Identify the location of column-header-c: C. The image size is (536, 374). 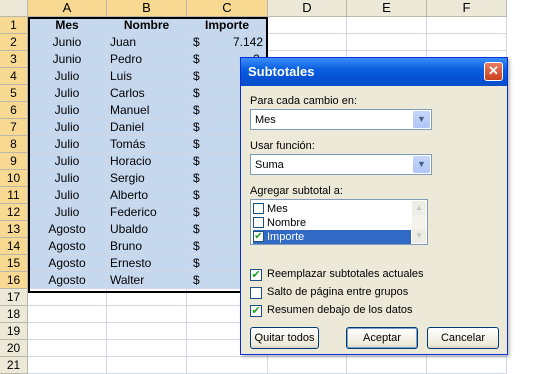
(227, 8).